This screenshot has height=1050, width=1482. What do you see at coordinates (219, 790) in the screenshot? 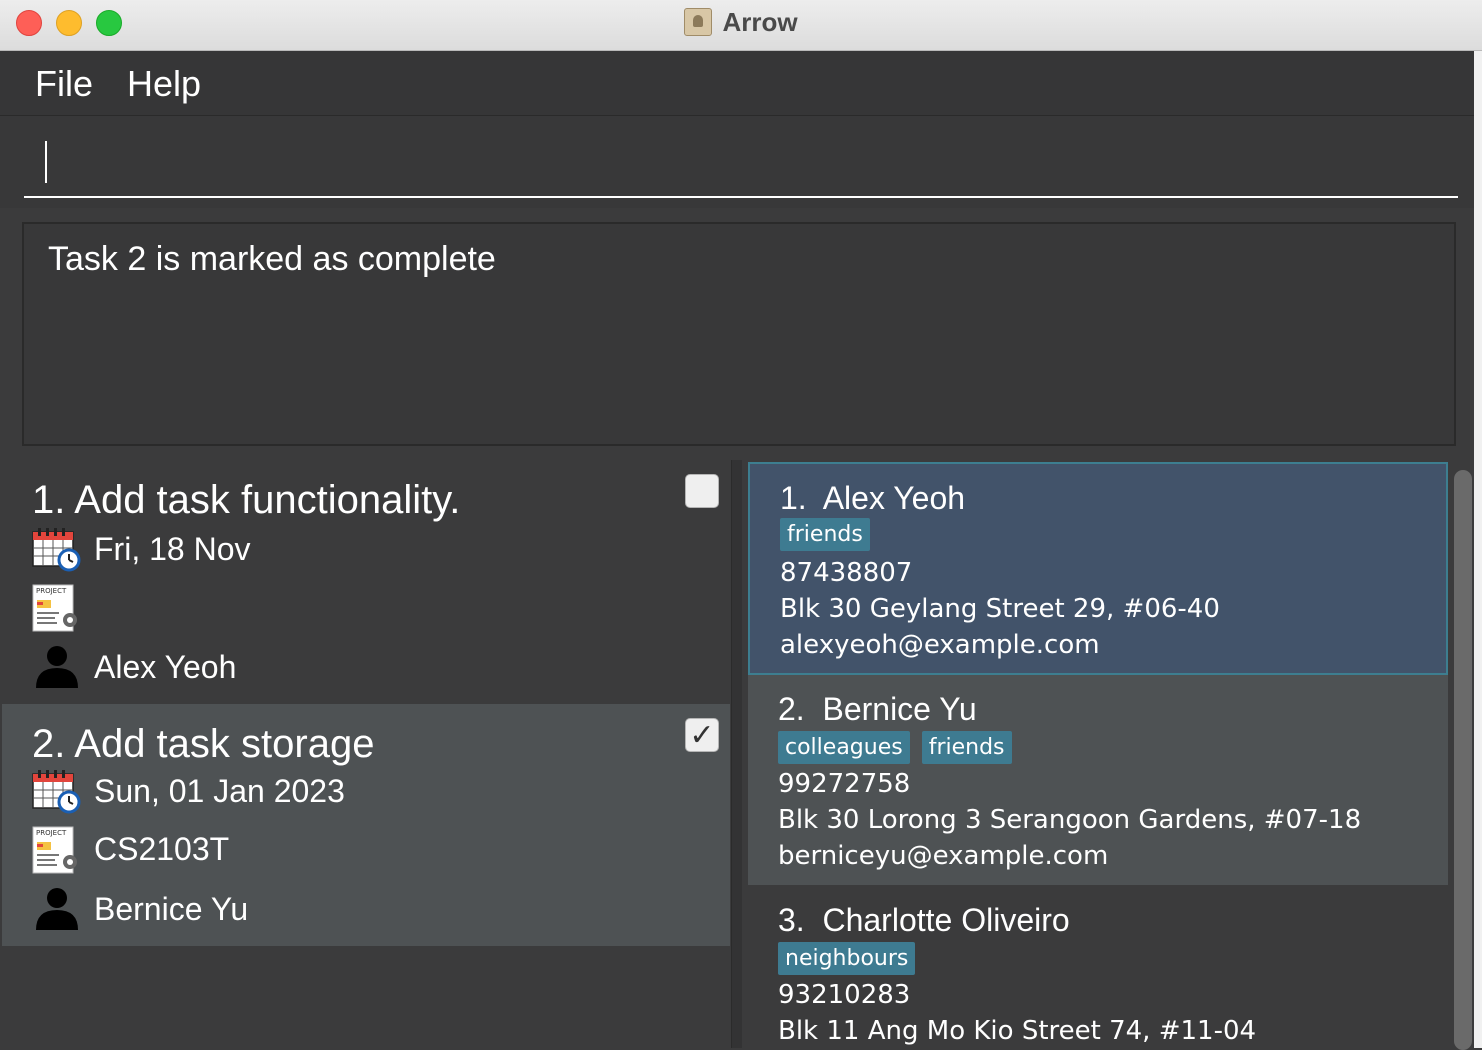
I see `task-date: Sun, 01 Jan 2023` at bounding box center [219, 790].